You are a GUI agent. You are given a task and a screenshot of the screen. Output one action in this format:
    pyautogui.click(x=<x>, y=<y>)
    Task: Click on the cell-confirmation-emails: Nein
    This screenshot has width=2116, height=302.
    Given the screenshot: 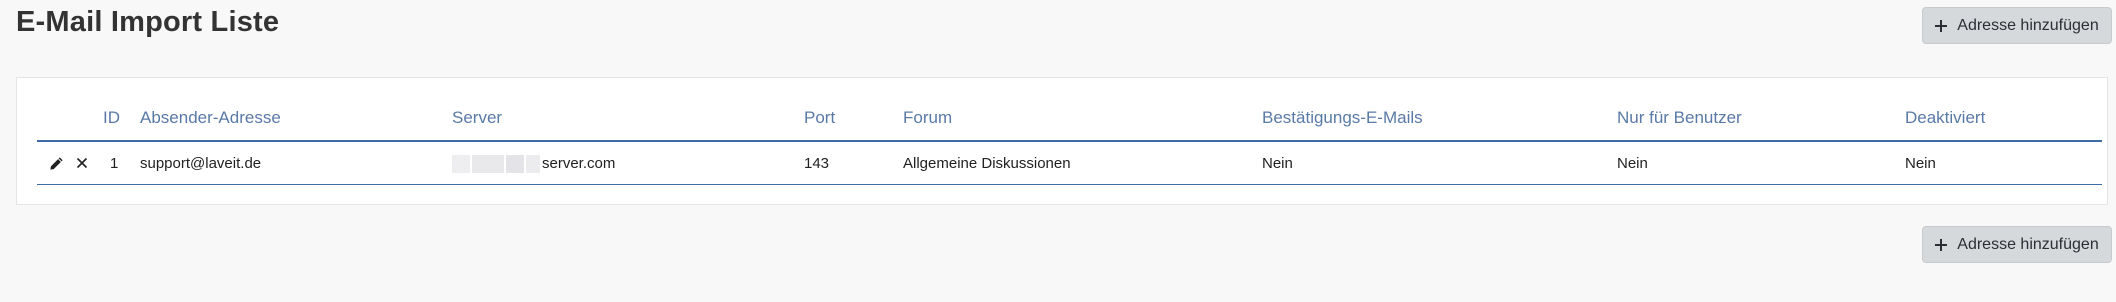 What is the action you would take?
    pyautogui.click(x=1277, y=163)
    